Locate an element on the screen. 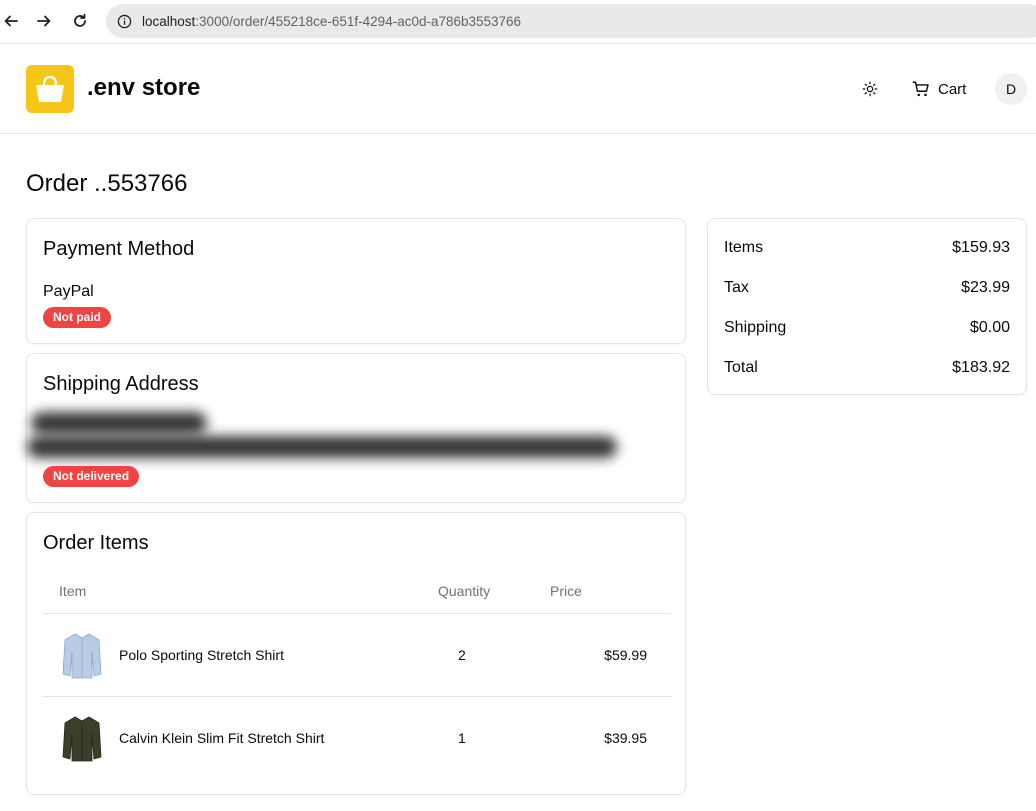  item-cell: Calvin Klein Slim Fit Stretch Shirt is located at coordinates (240, 737).